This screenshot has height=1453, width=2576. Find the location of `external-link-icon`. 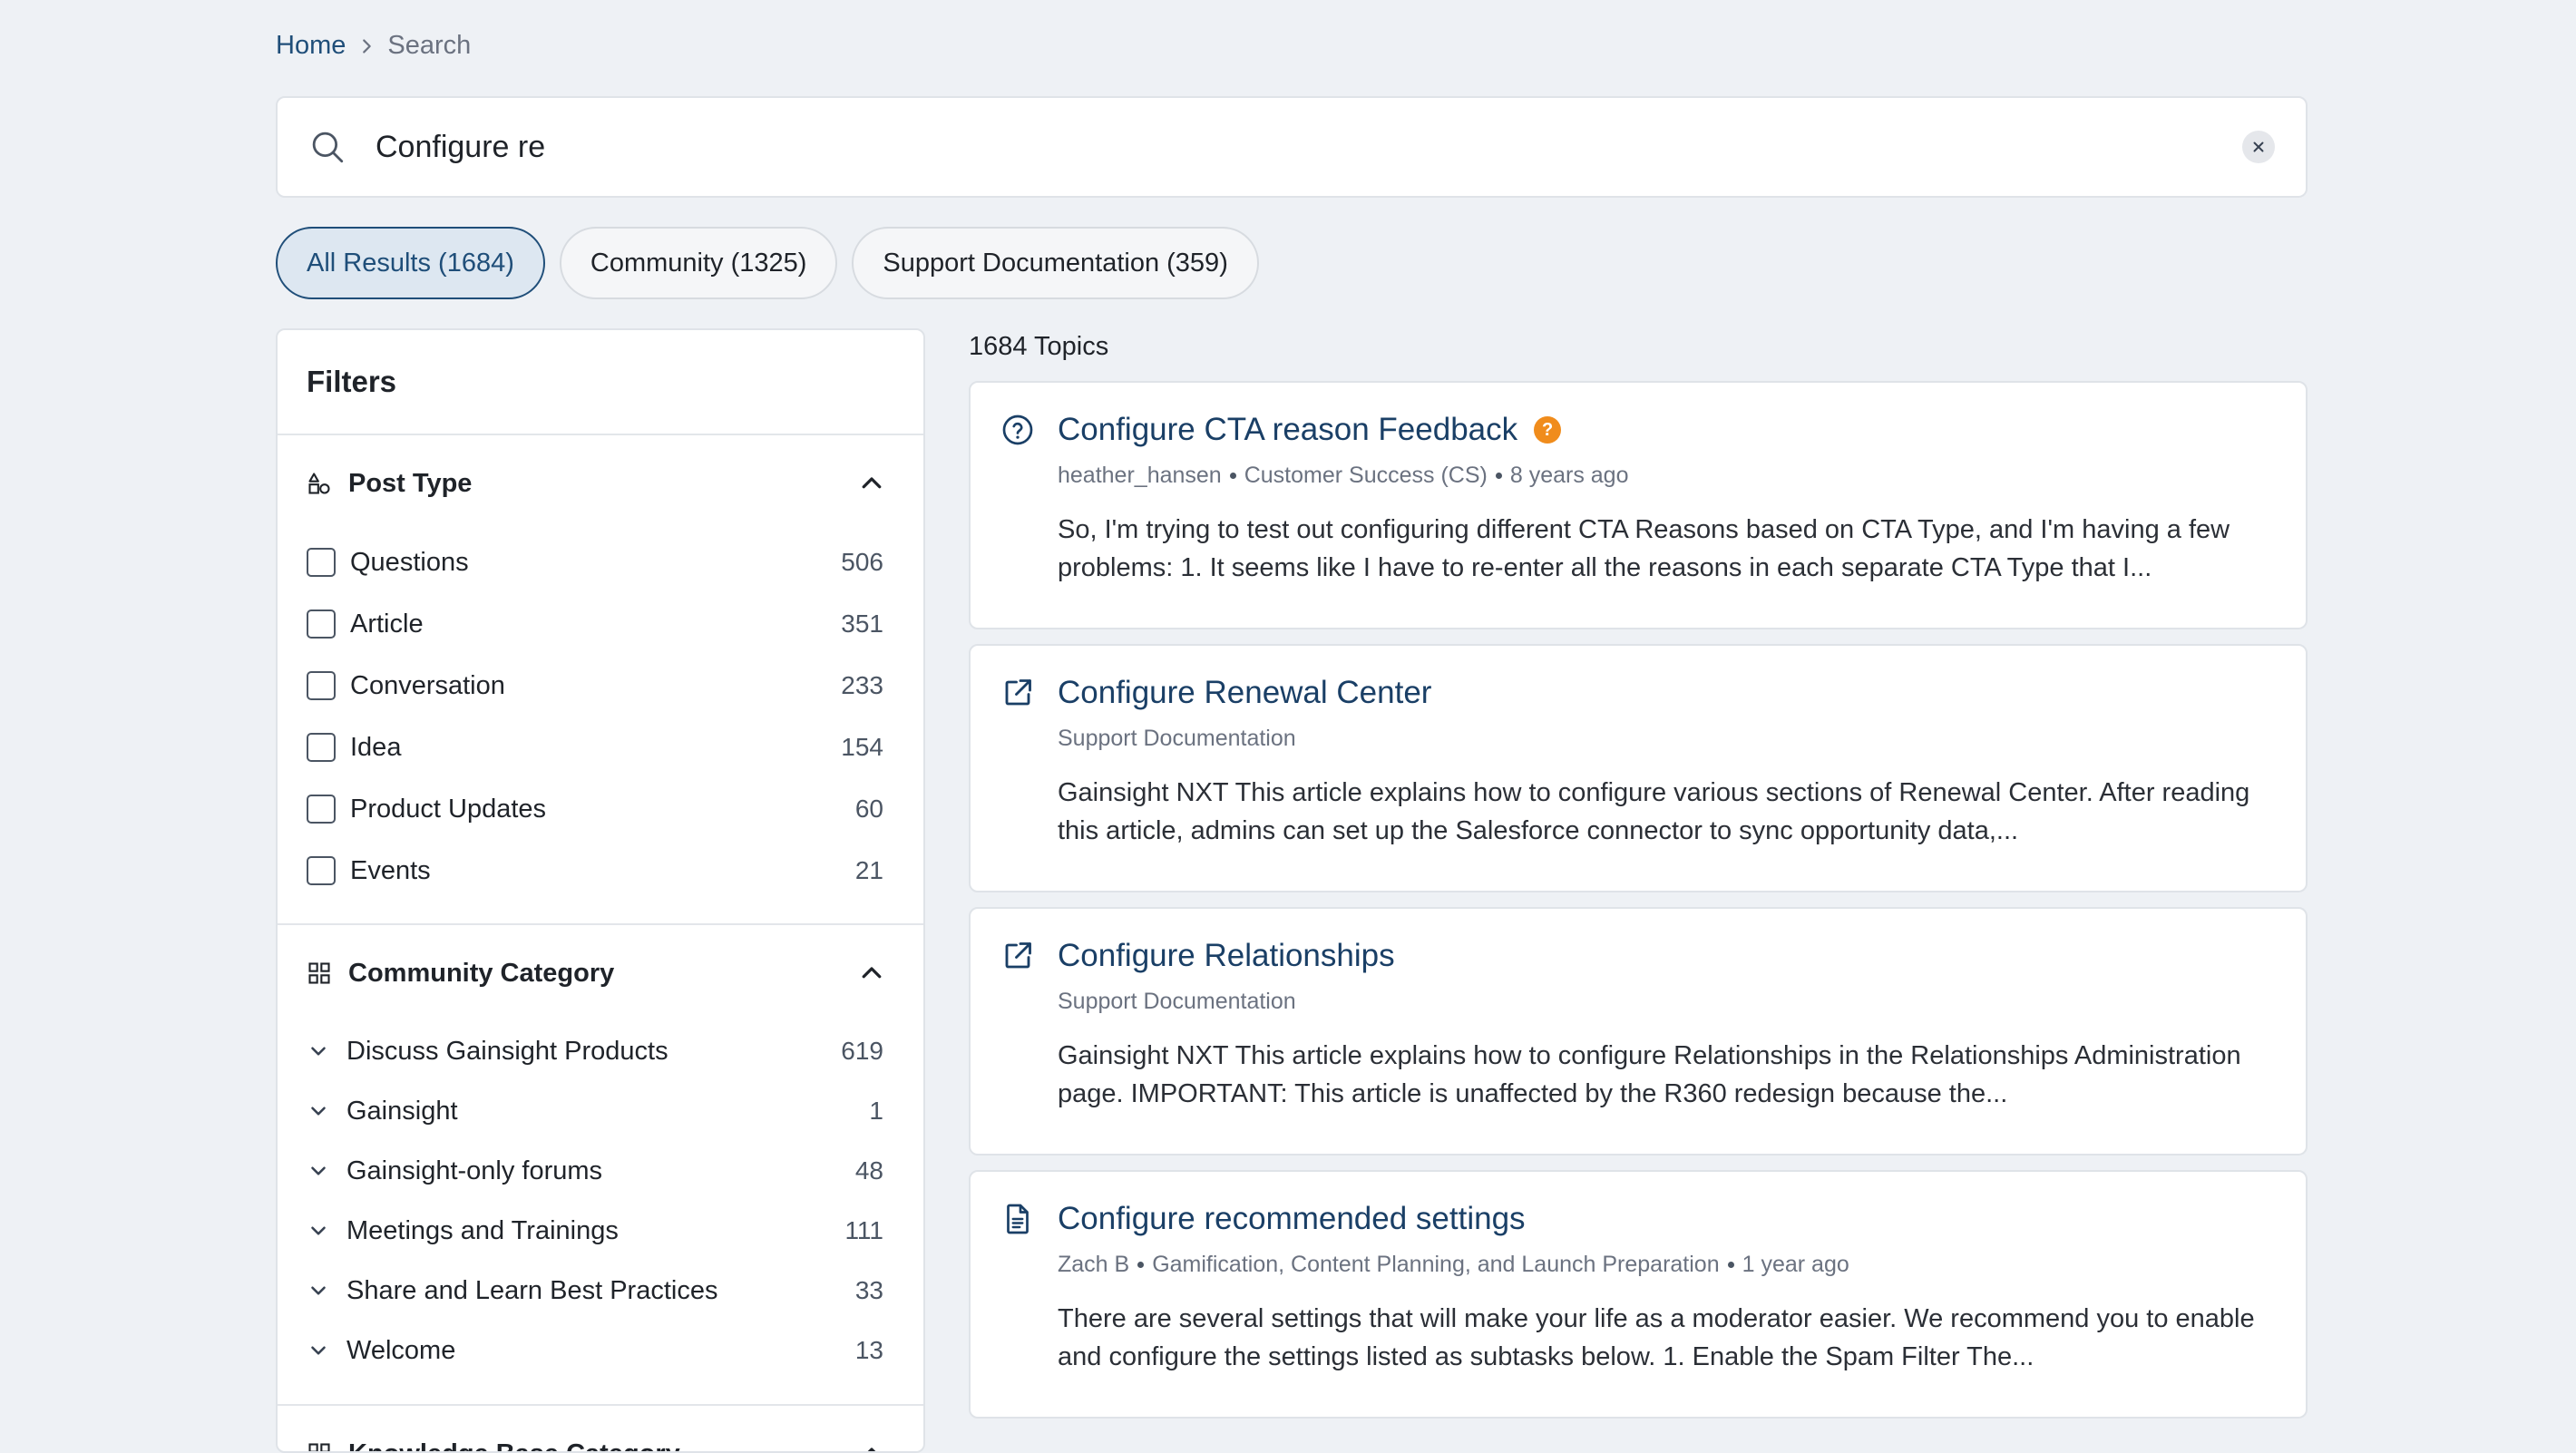

external-link-icon is located at coordinates (1017, 956).